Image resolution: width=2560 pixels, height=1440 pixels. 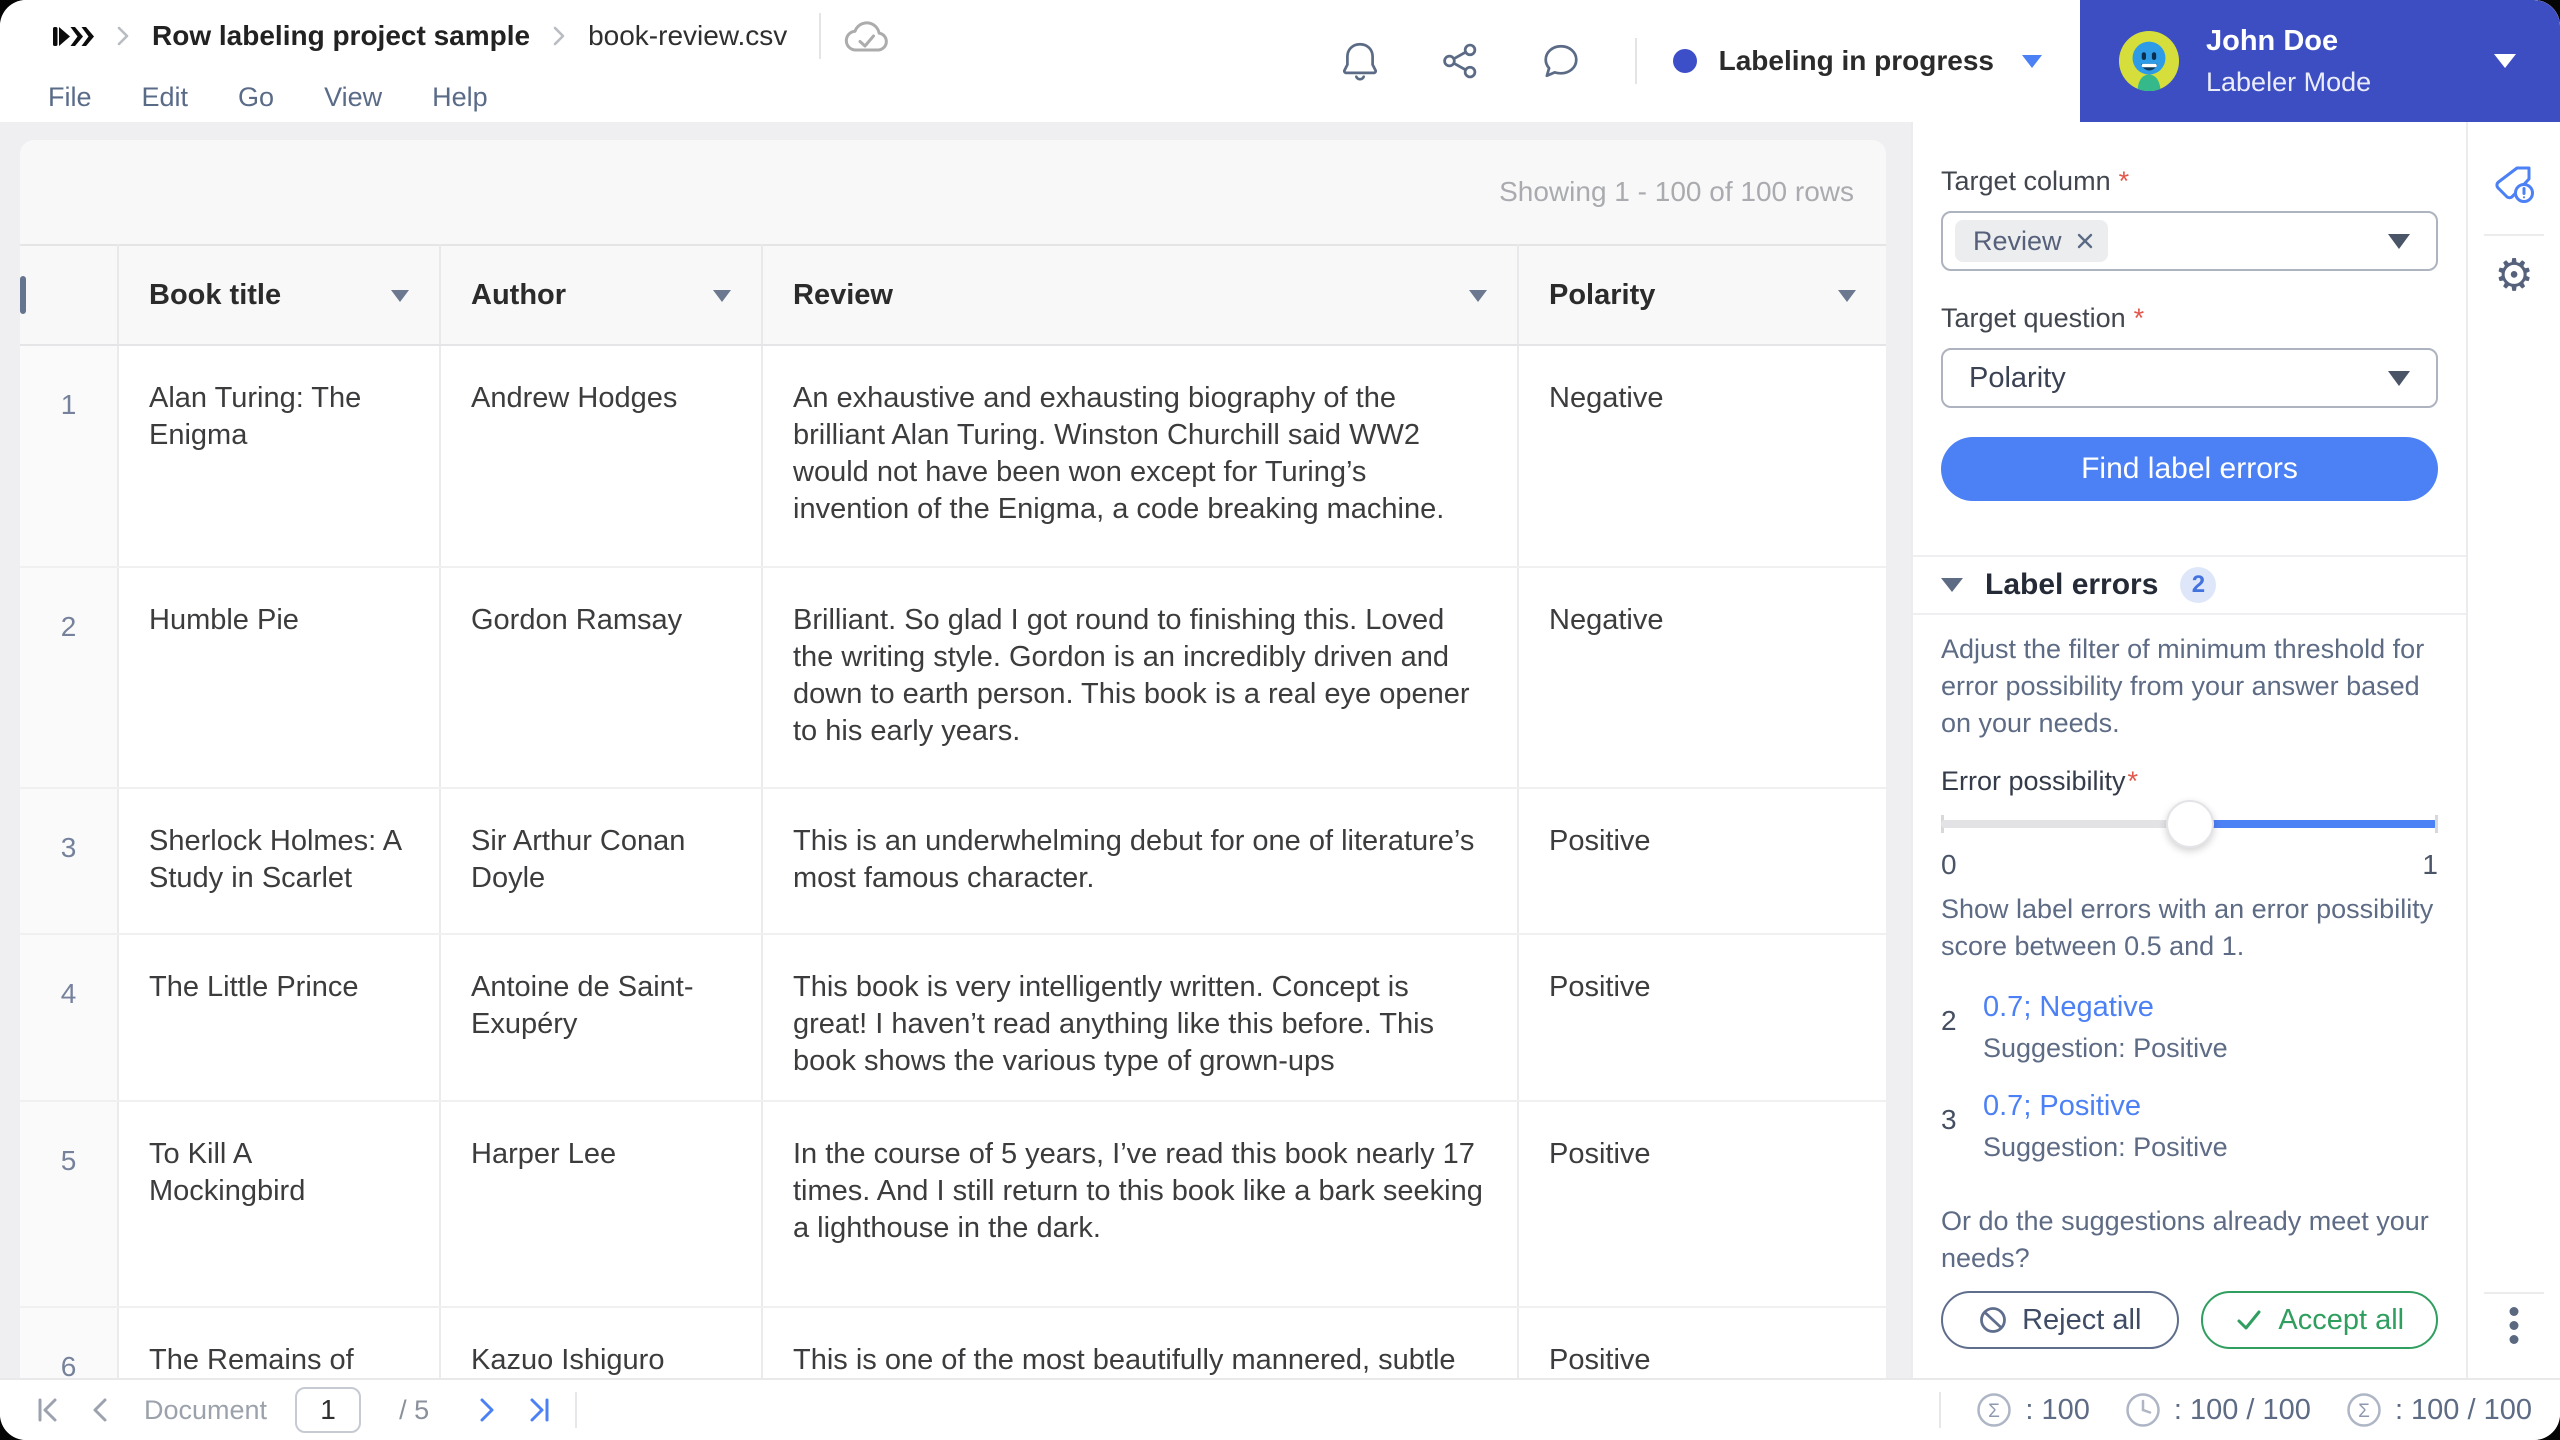 What do you see at coordinates (23, 294) in the screenshot?
I see `select-all-checkbox` at bounding box center [23, 294].